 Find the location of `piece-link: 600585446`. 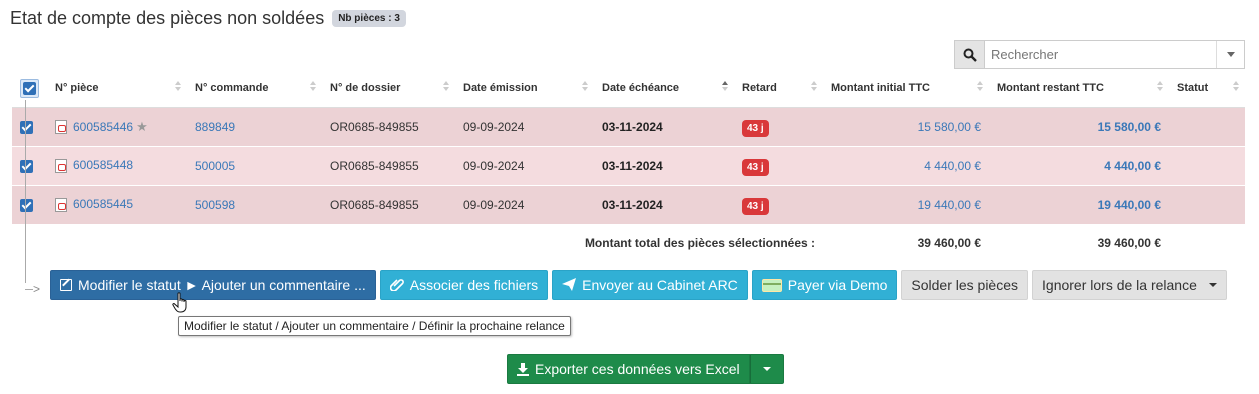

piece-link: 600585446 is located at coordinates (103, 127).